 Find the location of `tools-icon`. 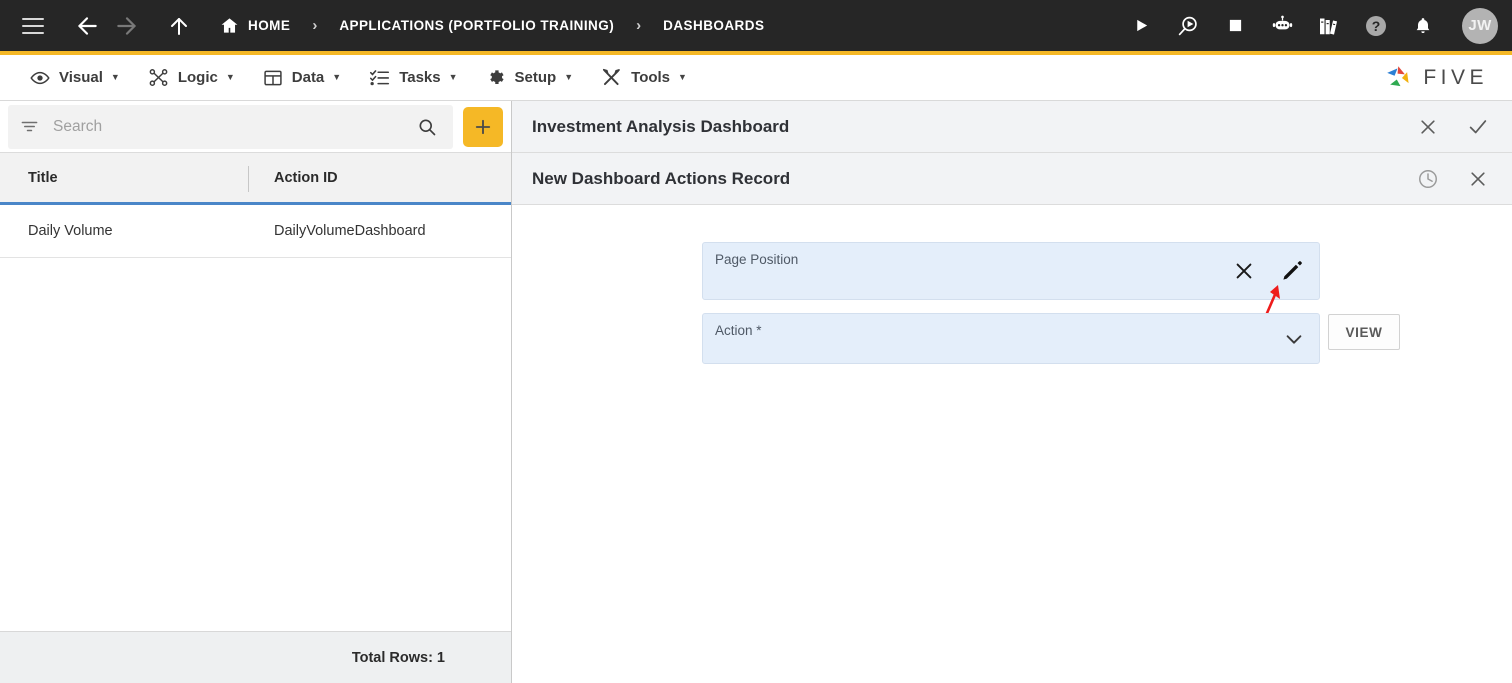

tools-icon is located at coordinates (612, 77).